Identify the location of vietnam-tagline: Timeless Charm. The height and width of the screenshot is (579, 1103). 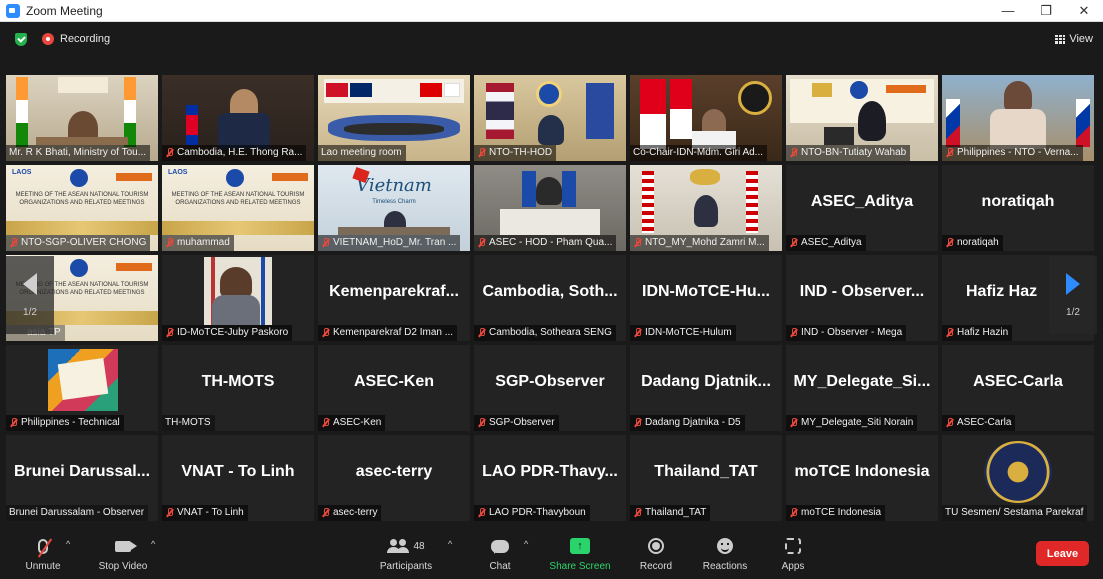
(394, 202).